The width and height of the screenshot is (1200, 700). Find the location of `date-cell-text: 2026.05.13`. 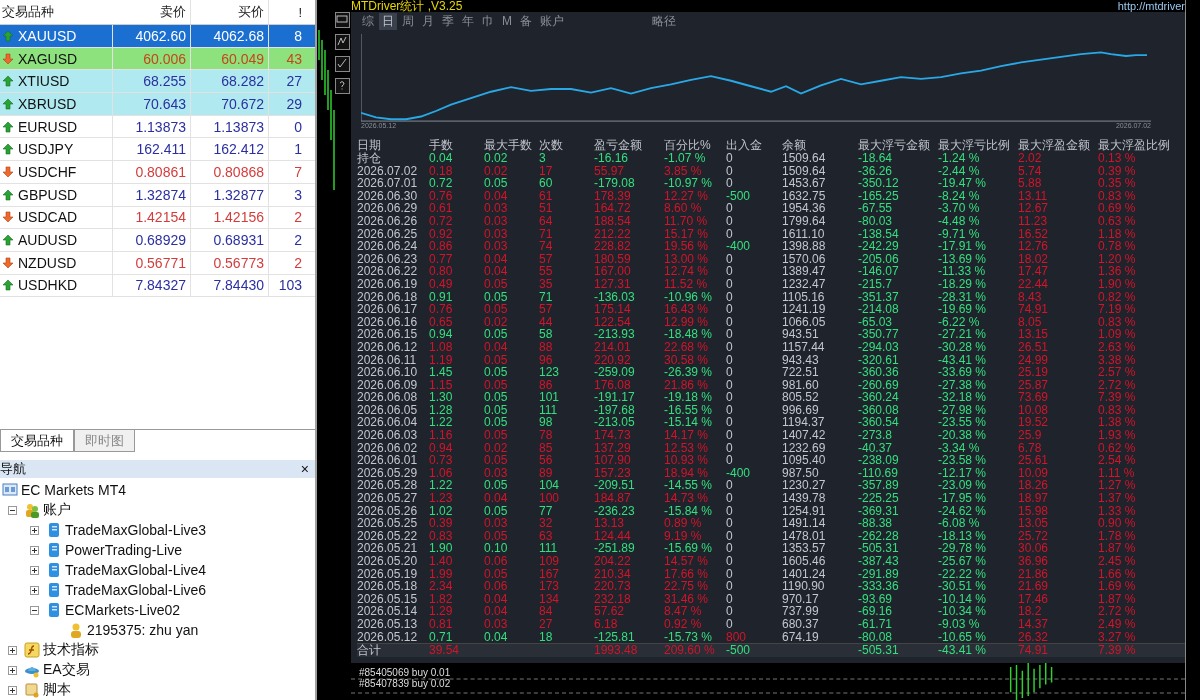

date-cell-text: 2026.05.13 is located at coordinates (388, 624).